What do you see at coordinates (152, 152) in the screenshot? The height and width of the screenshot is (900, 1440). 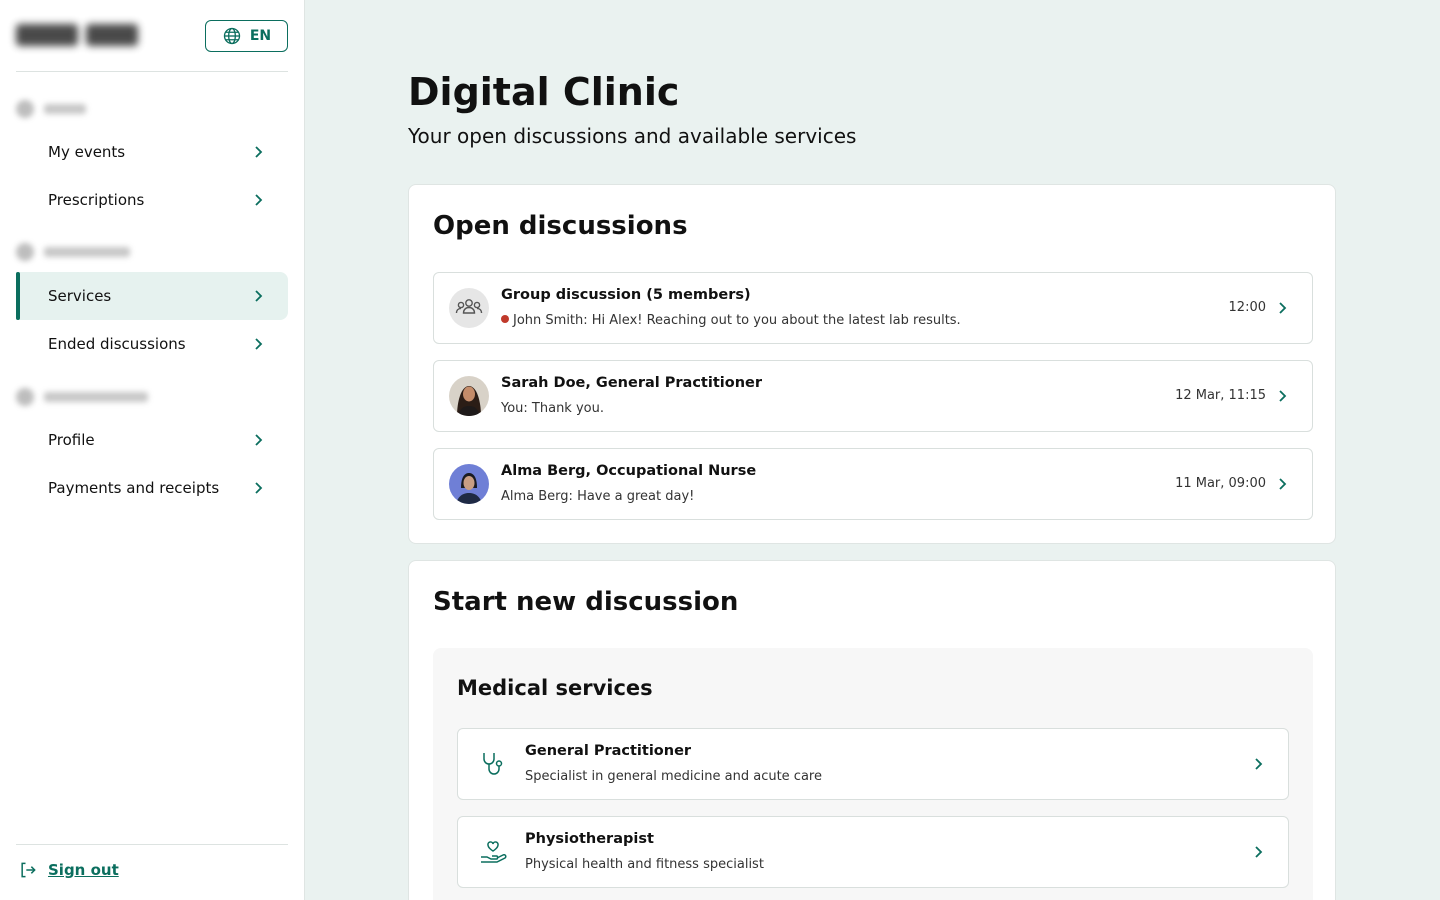 I see `sidebar-item-my-events: My events` at bounding box center [152, 152].